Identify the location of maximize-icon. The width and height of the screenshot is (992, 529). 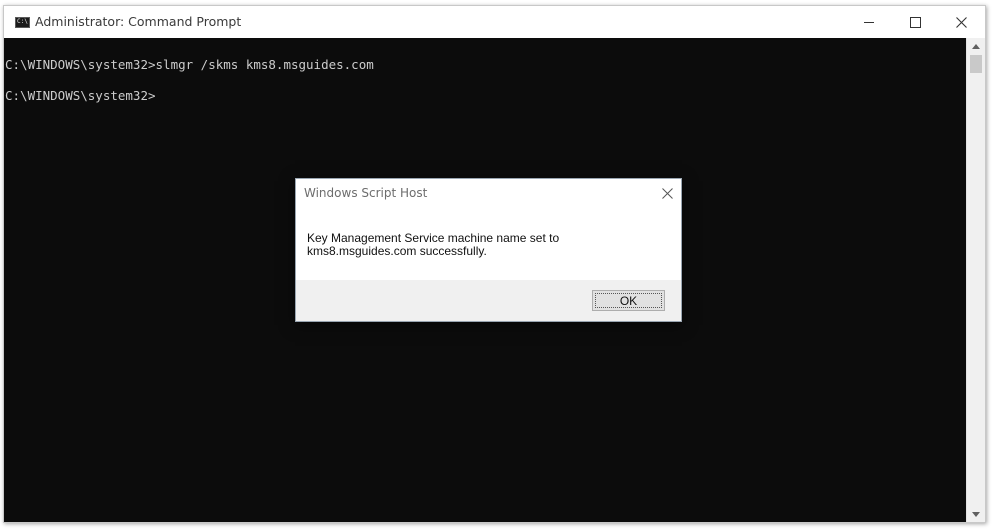
(915, 22).